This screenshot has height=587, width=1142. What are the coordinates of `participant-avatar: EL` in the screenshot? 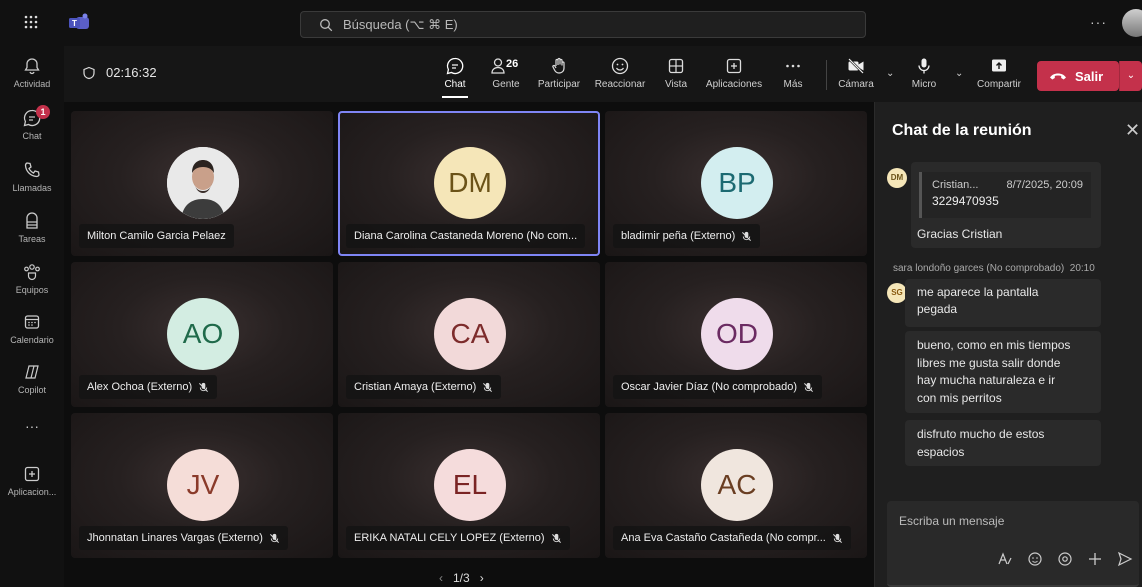 It's located at (470, 485).